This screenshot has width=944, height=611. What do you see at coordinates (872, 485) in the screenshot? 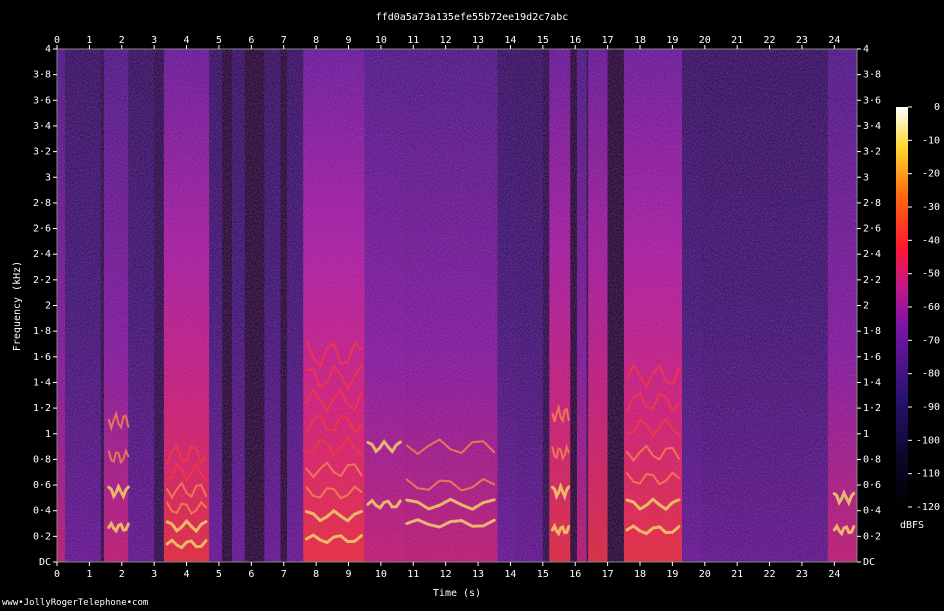
I see `y-tick-label: 0·6` at bounding box center [872, 485].